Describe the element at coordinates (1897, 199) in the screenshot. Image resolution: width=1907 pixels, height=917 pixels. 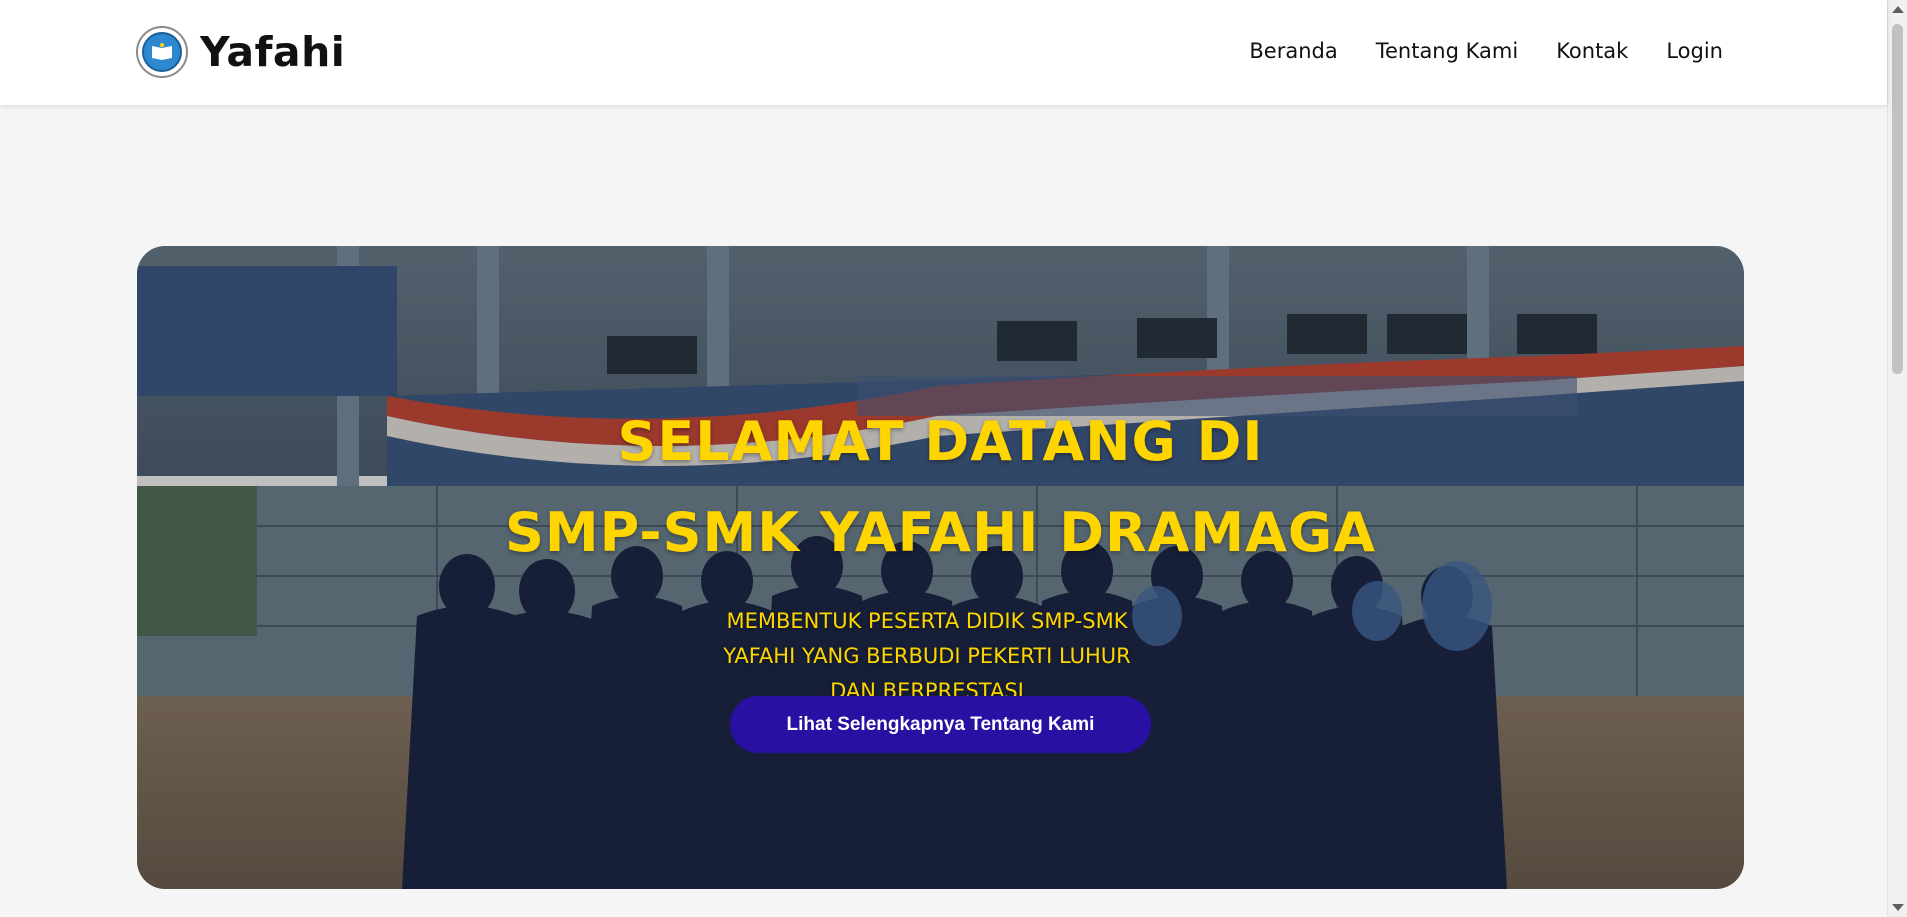
I see `scroll-thumb` at that location.